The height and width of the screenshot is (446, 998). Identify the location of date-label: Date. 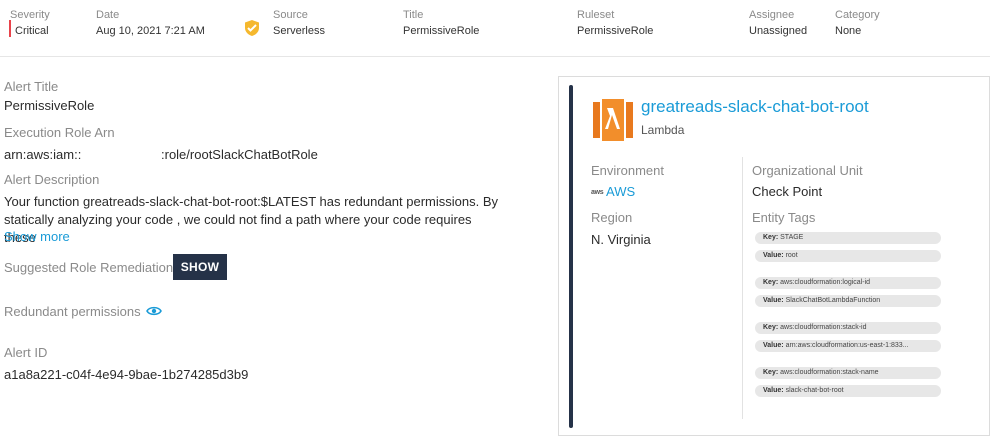
(108, 15).